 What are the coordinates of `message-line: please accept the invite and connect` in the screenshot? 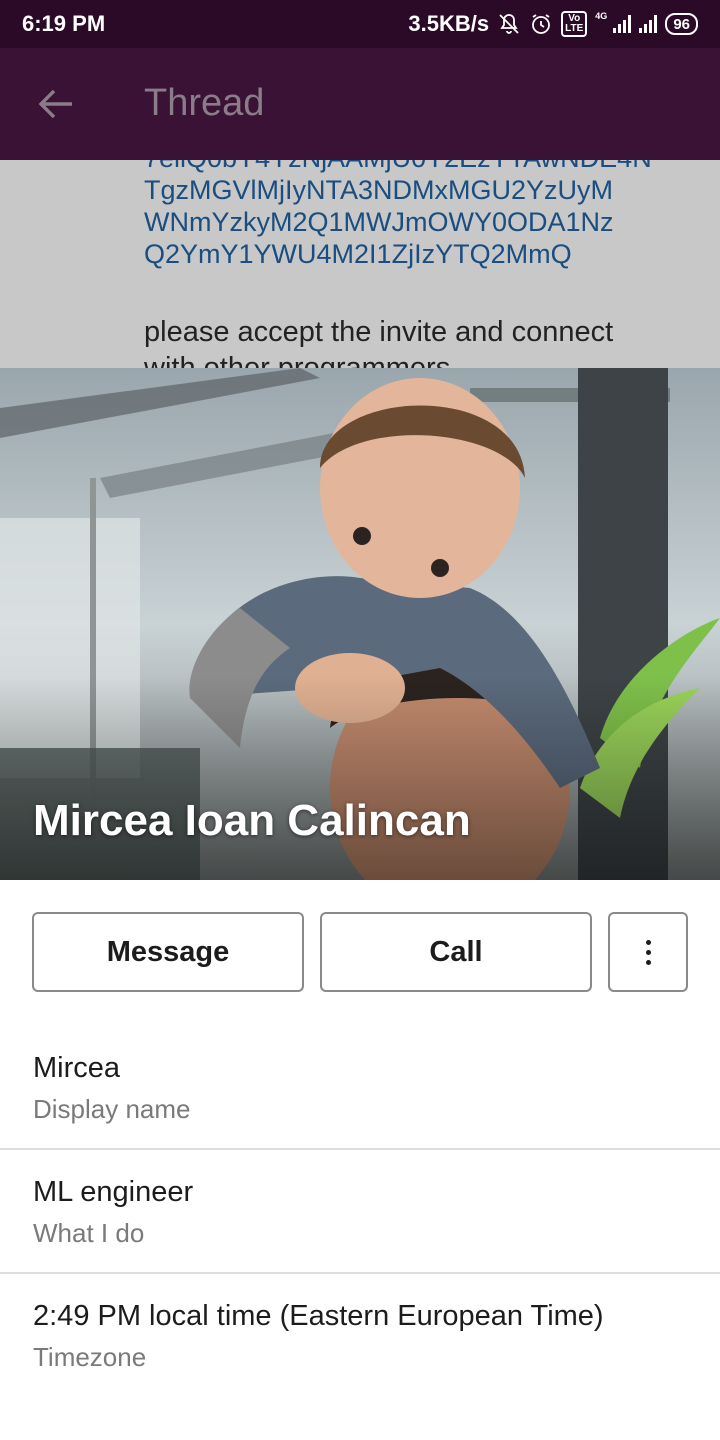 It's located at (379, 332).